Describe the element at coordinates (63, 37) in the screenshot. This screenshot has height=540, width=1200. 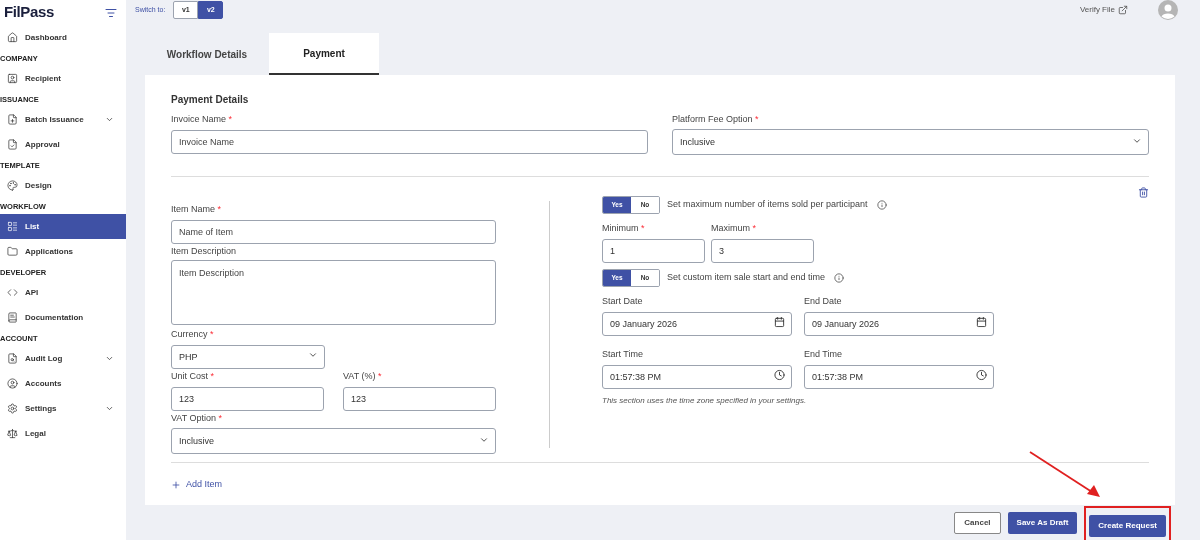
I see `sidebar-item: Dashboard` at that location.